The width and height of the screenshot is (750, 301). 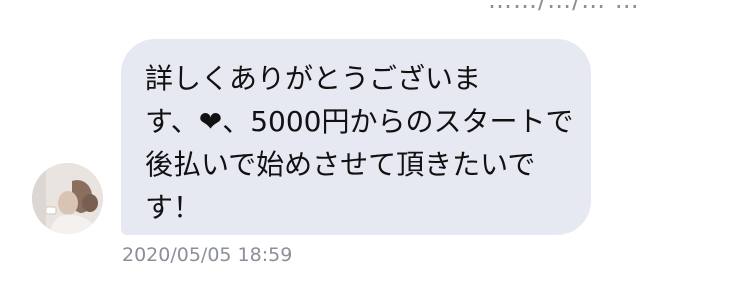 I want to click on message-line-2-start: す、, so click(x=172, y=121).